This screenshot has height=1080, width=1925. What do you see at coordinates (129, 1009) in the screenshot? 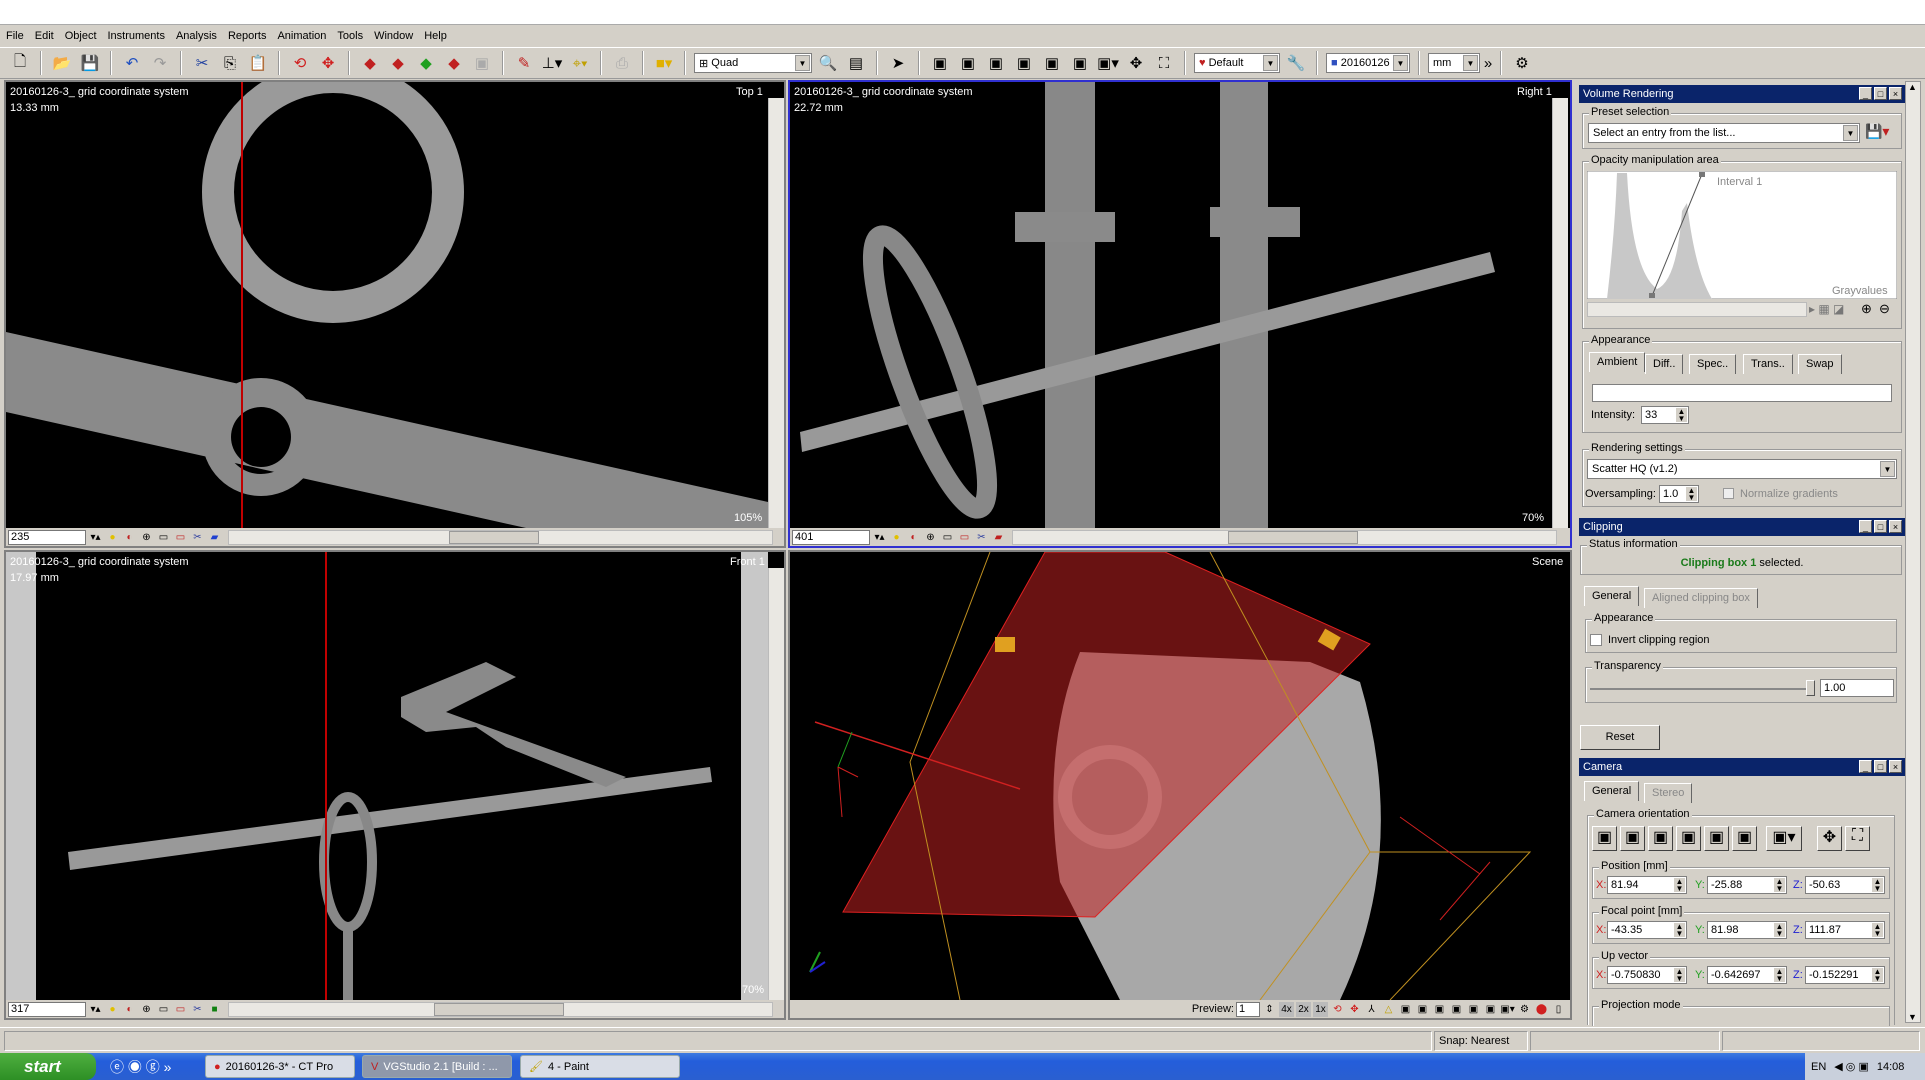
I see `mask-icon: ◐` at bounding box center [129, 1009].